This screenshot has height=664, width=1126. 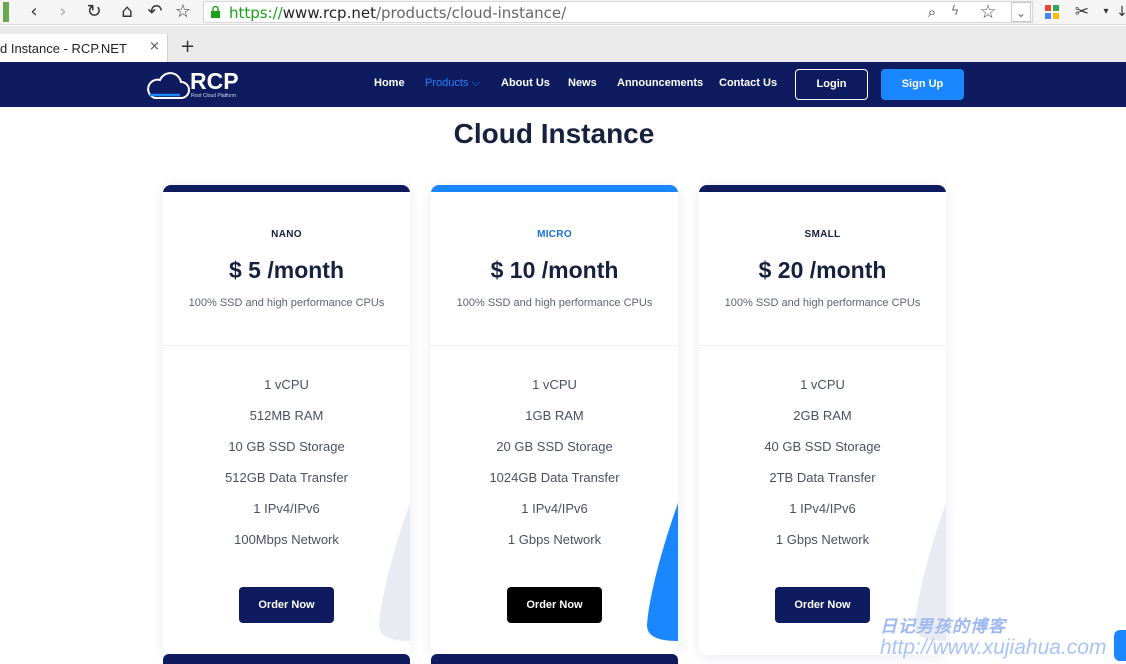 What do you see at coordinates (1120, 645) in the screenshot?
I see `scroll-top-button` at bounding box center [1120, 645].